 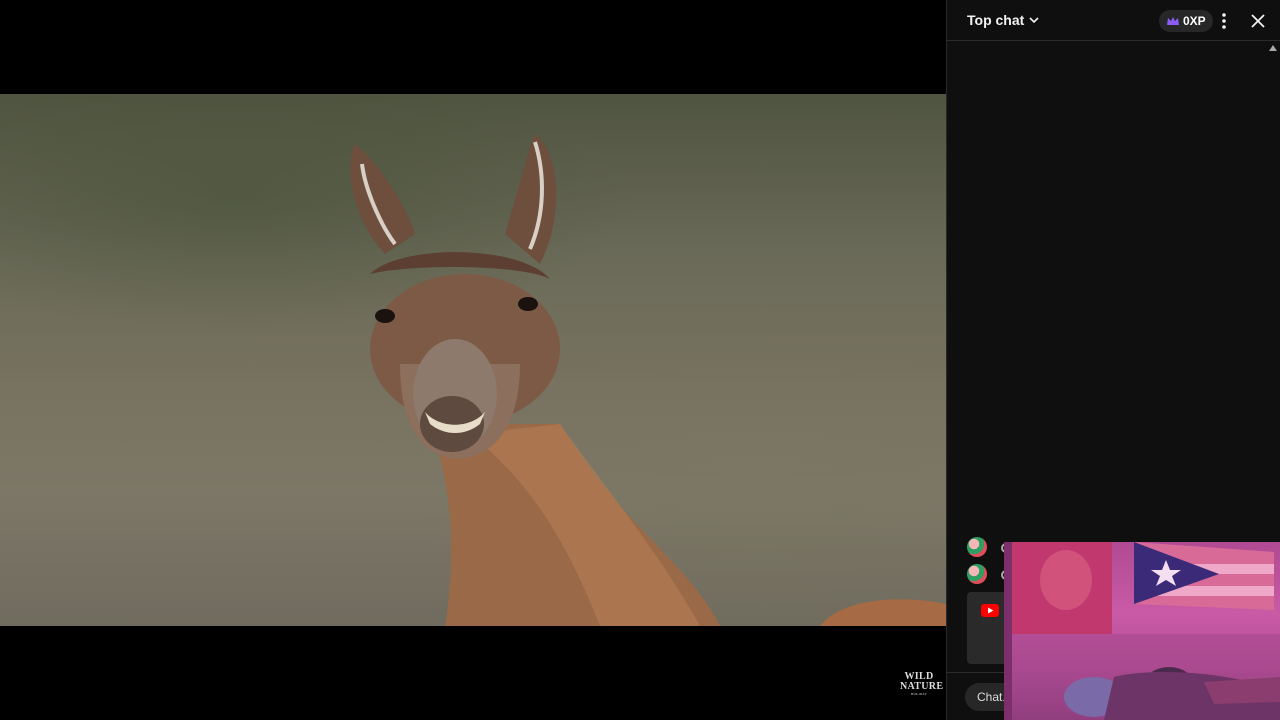 I want to click on watermark-line3: HOLIDAY, so click(x=919, y=694).